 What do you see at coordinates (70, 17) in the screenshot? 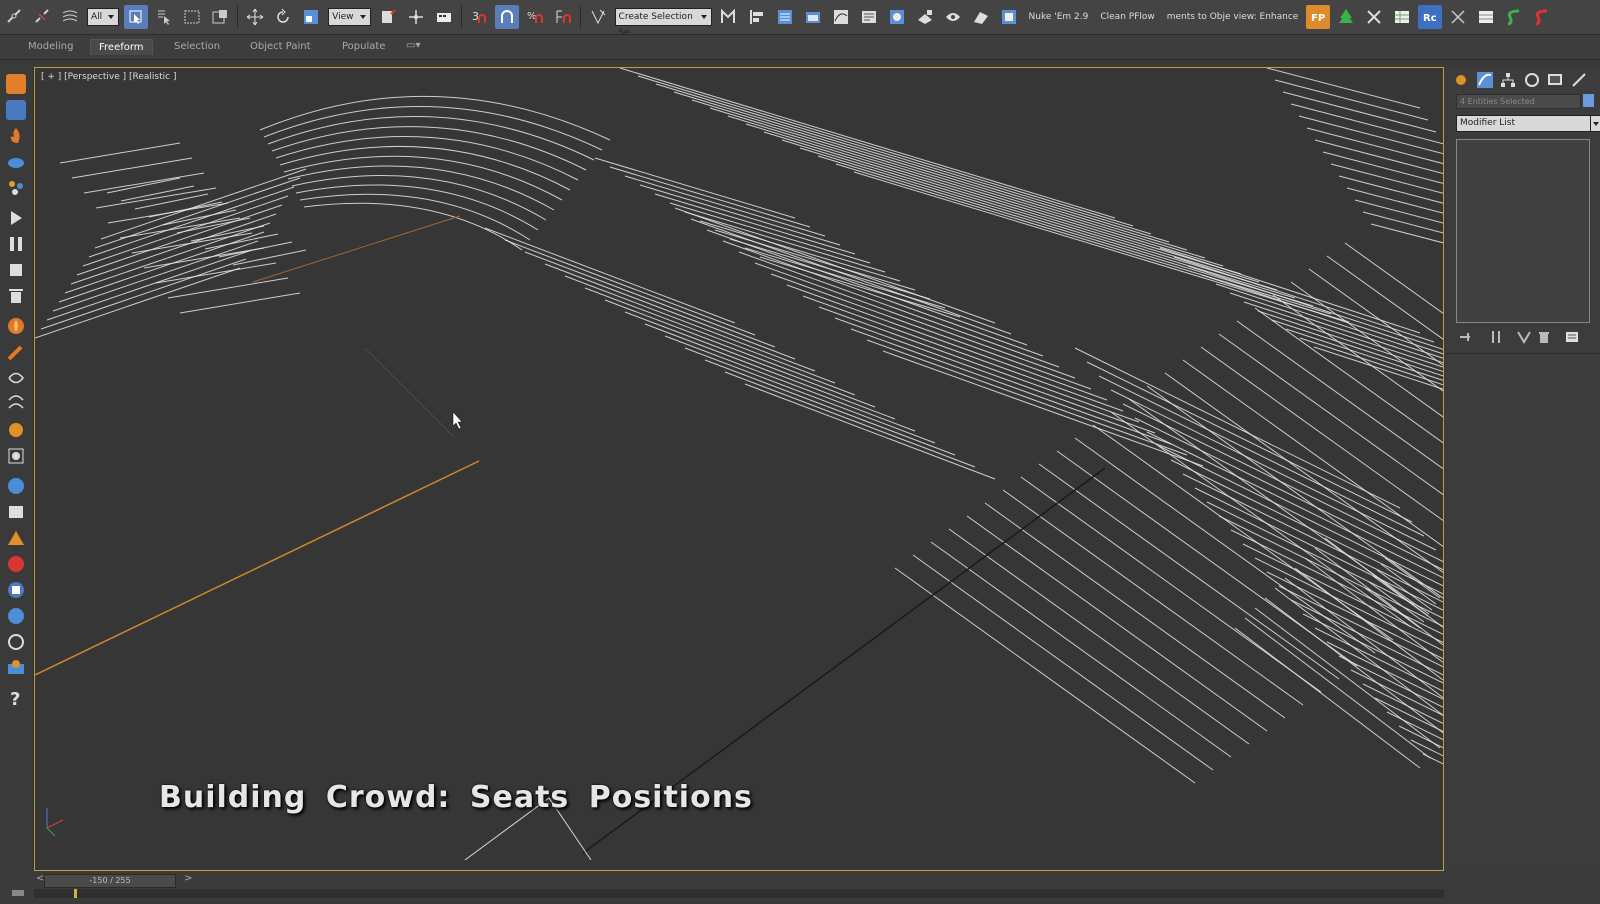
I see `bind-spacewarp-icon` at bounding box center [70, 17].